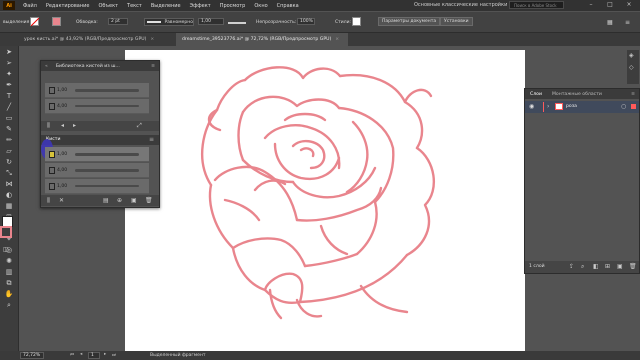 The width and height of the screenshot is (640, 360). What do you see at coordinates (118, 21) in the screenshot?
I see `stroke-weight-field: 2 pt` at bounding box center [118, 21].